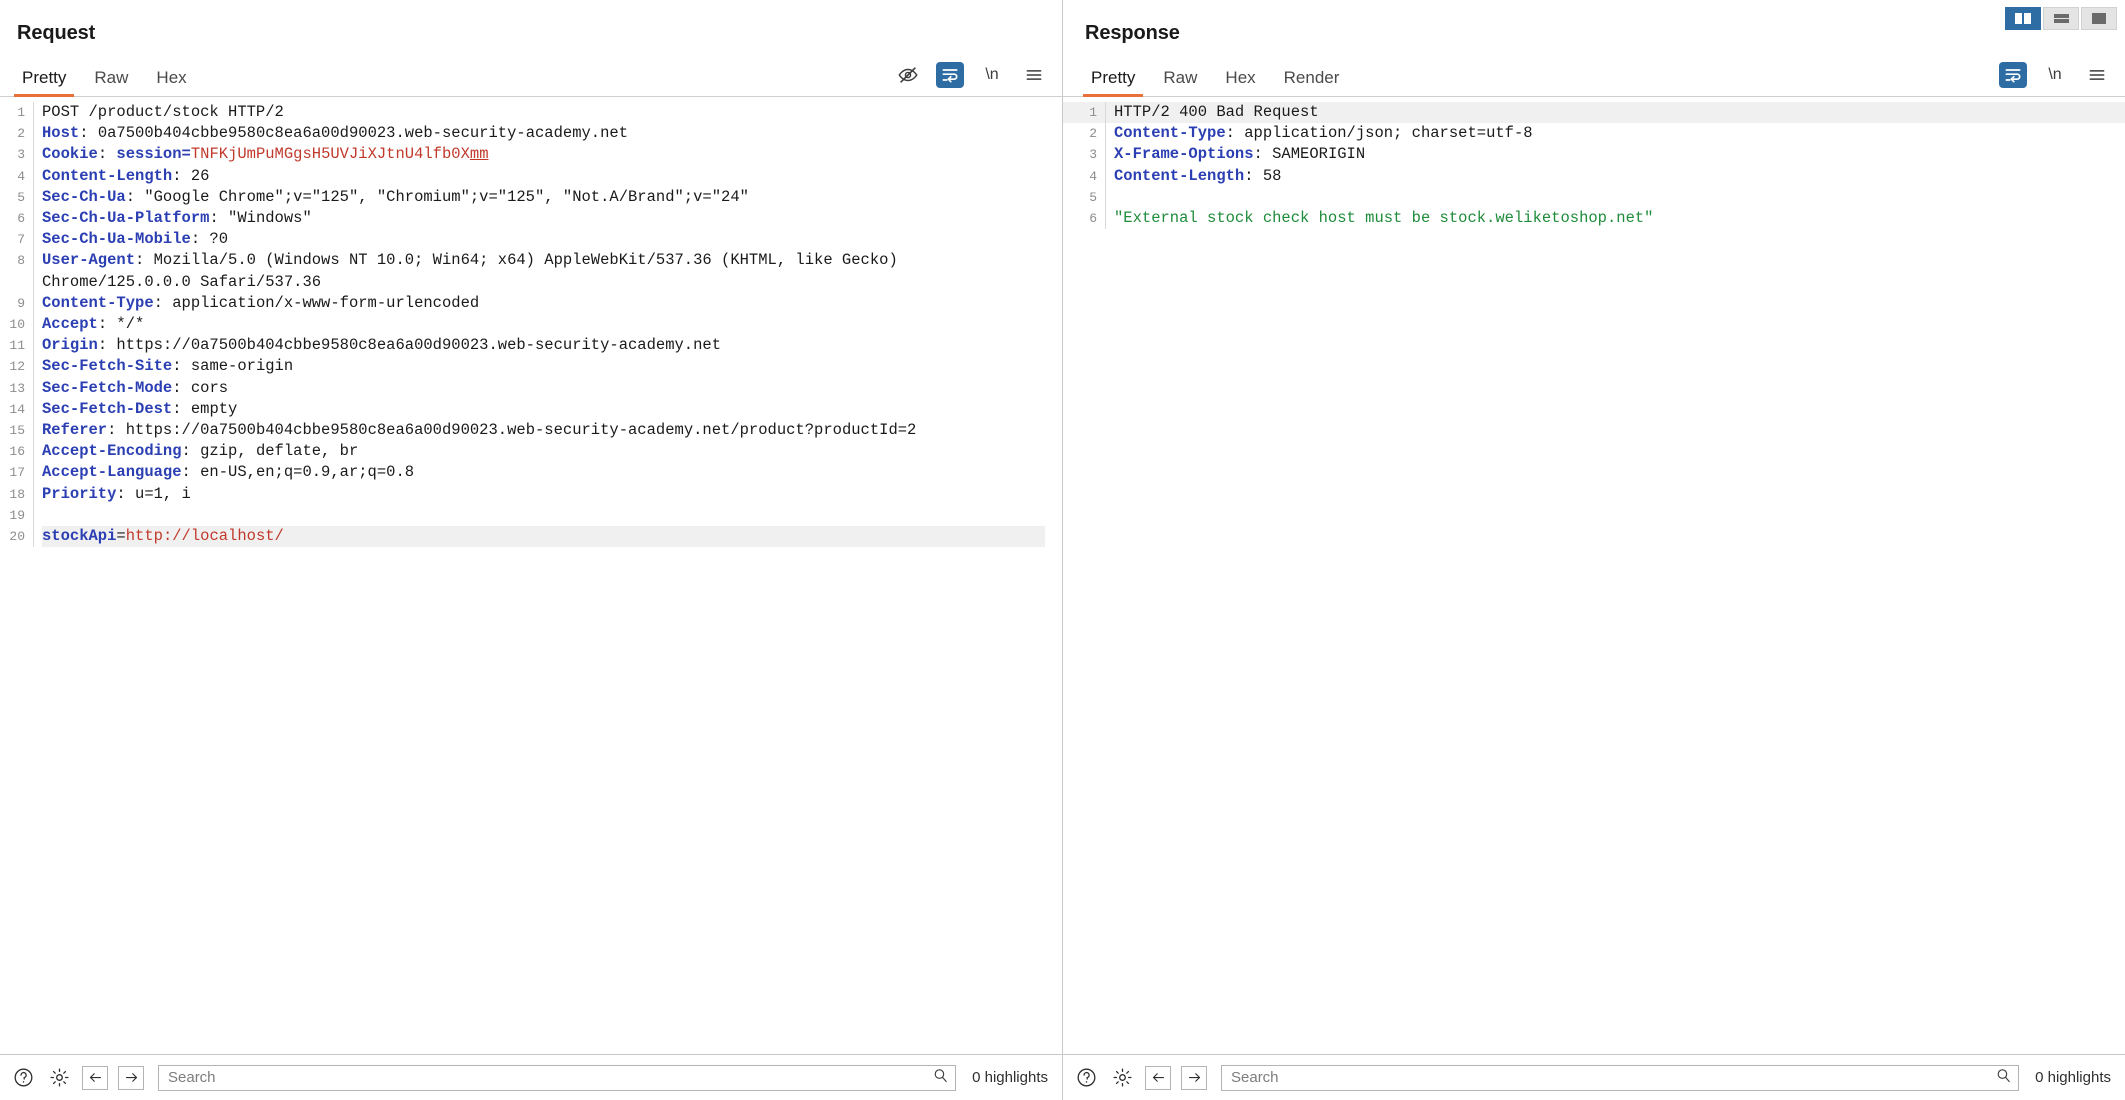  I want to click on code-line: 20 stockApi=http://localhost/, so click(531, 537).